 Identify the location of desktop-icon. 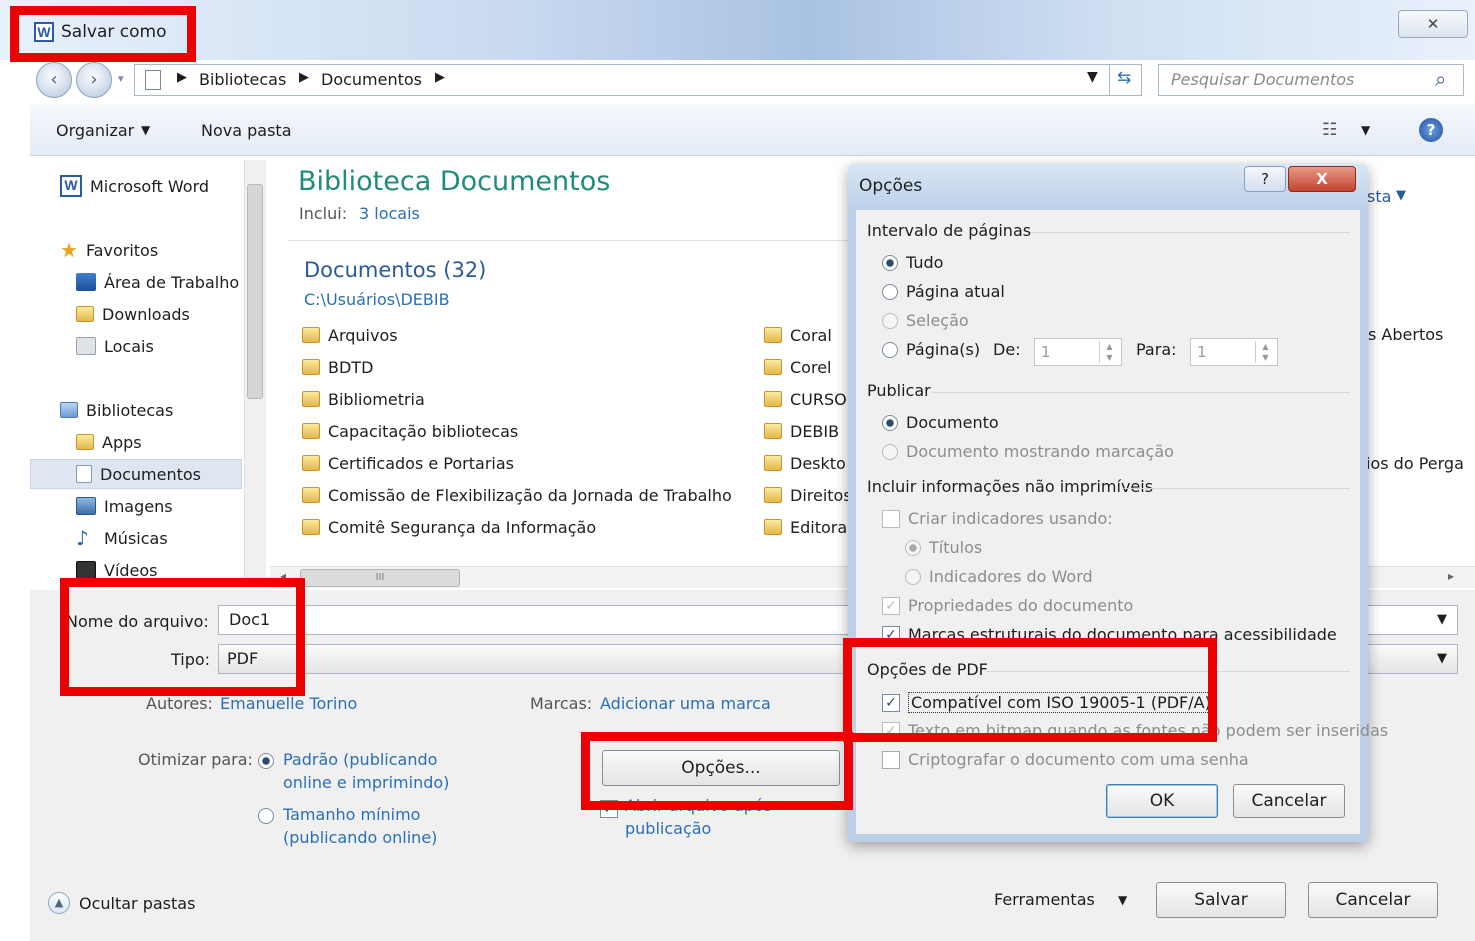
(86, 282).